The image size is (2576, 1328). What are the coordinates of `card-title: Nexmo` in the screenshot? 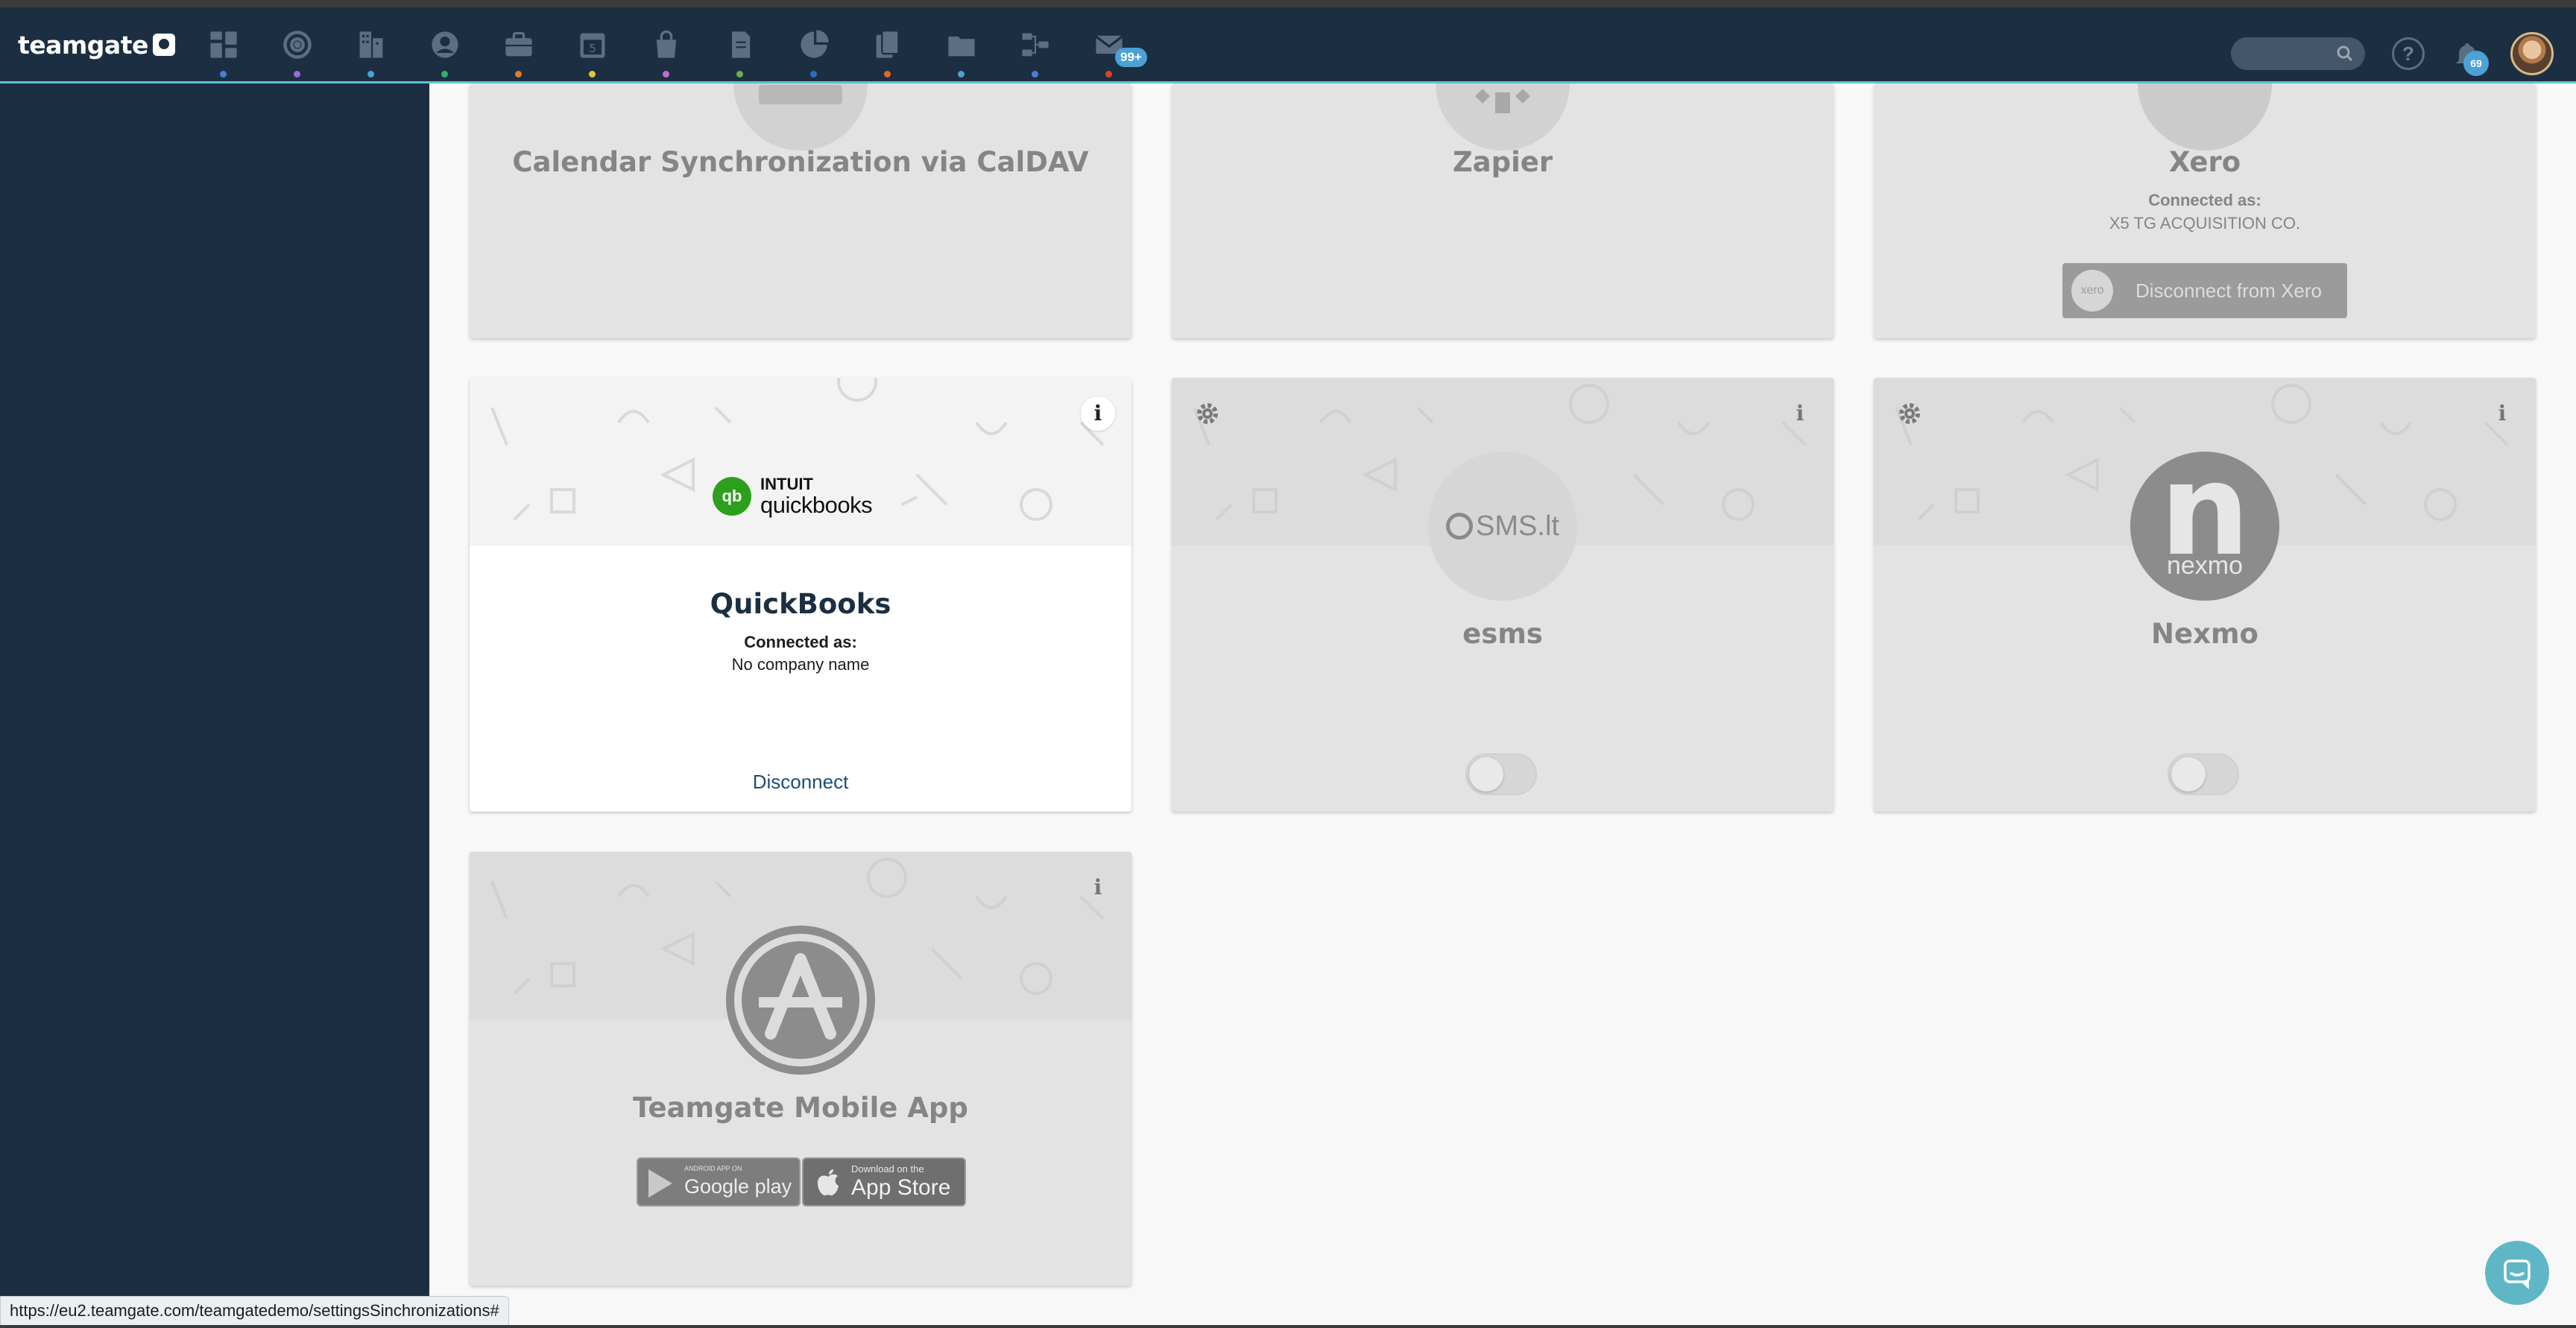 It's located at (2204, 634).